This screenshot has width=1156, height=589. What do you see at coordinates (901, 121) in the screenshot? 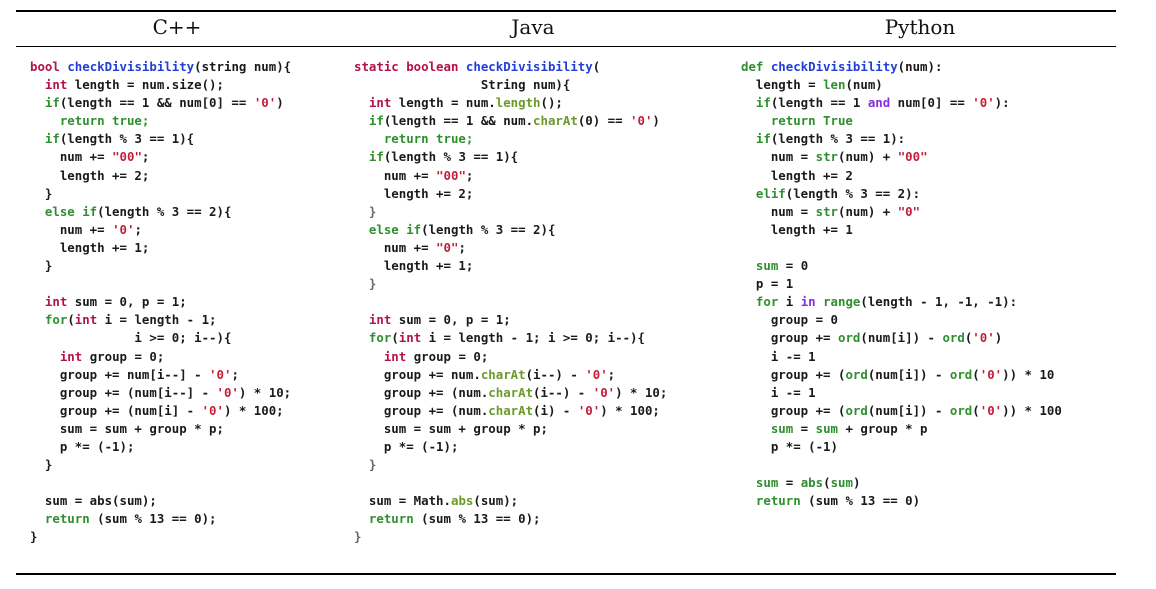
I see `code-line: return True` at bounding box center [901, 121].